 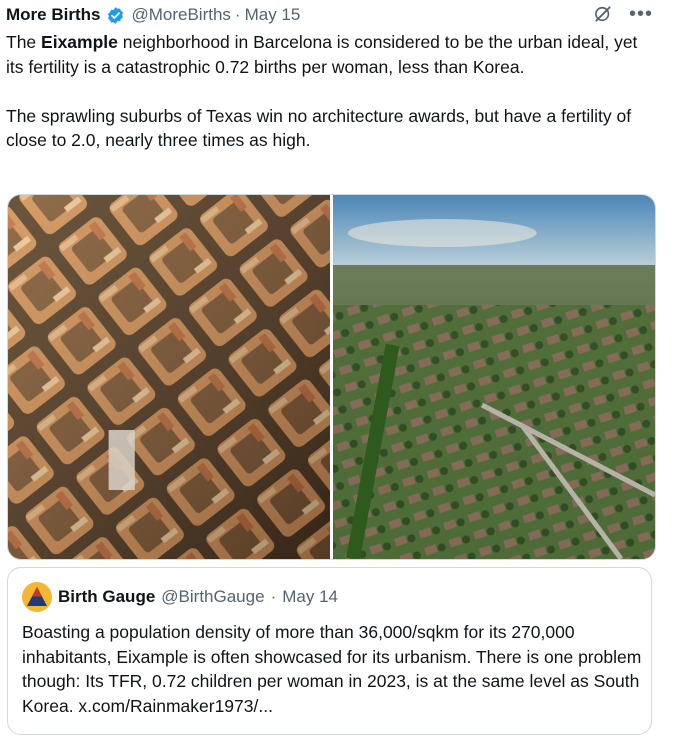 I want to click on more-options-icon: •••, so click(x=641, y=14).